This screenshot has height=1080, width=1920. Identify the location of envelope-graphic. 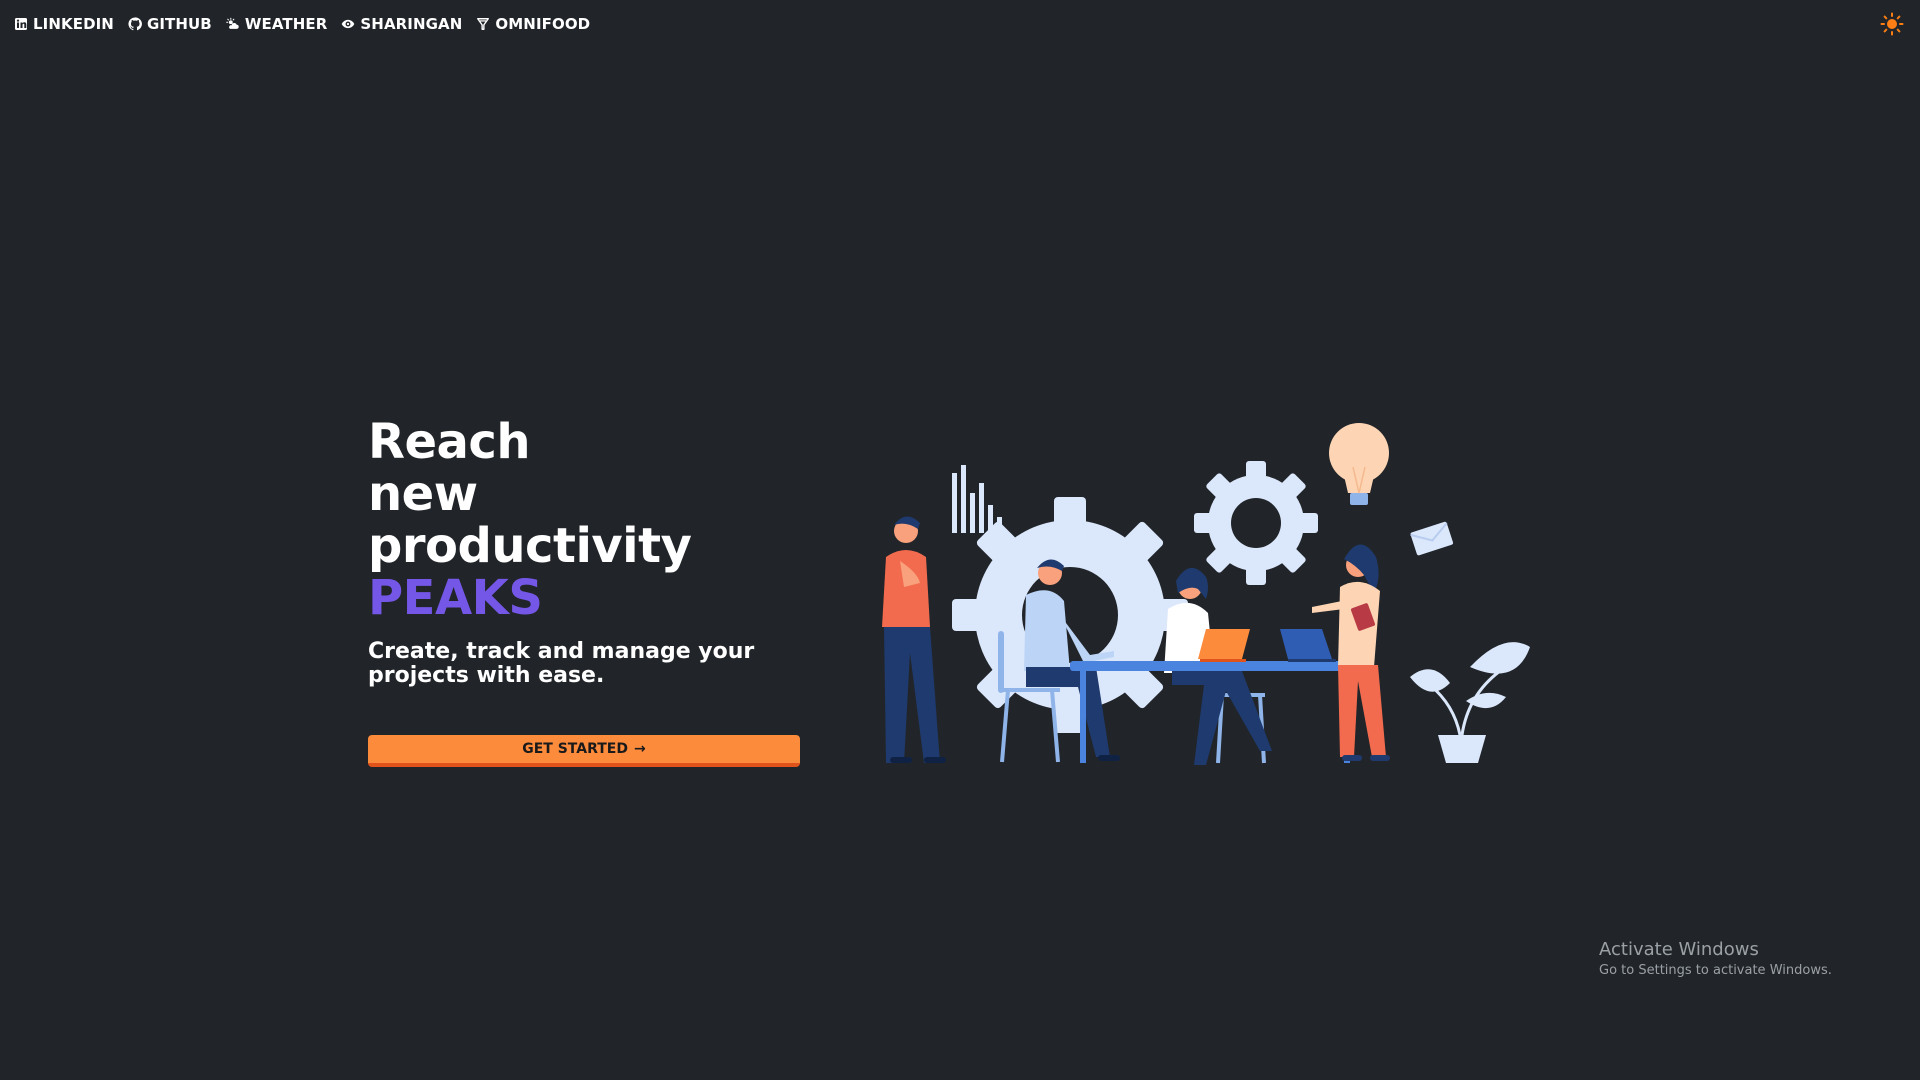
(1432, 538).